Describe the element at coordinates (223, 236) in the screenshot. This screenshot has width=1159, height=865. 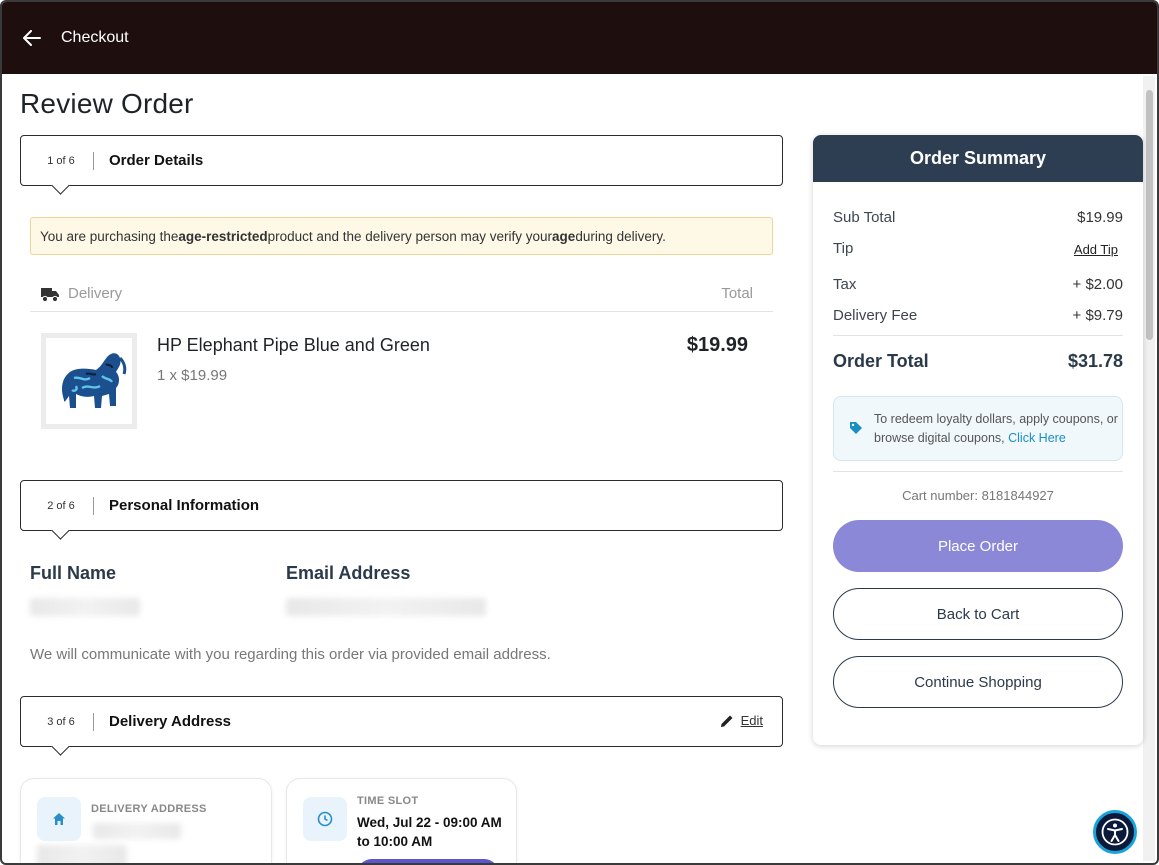
I see `notice-bold: age-restricted` at that location.